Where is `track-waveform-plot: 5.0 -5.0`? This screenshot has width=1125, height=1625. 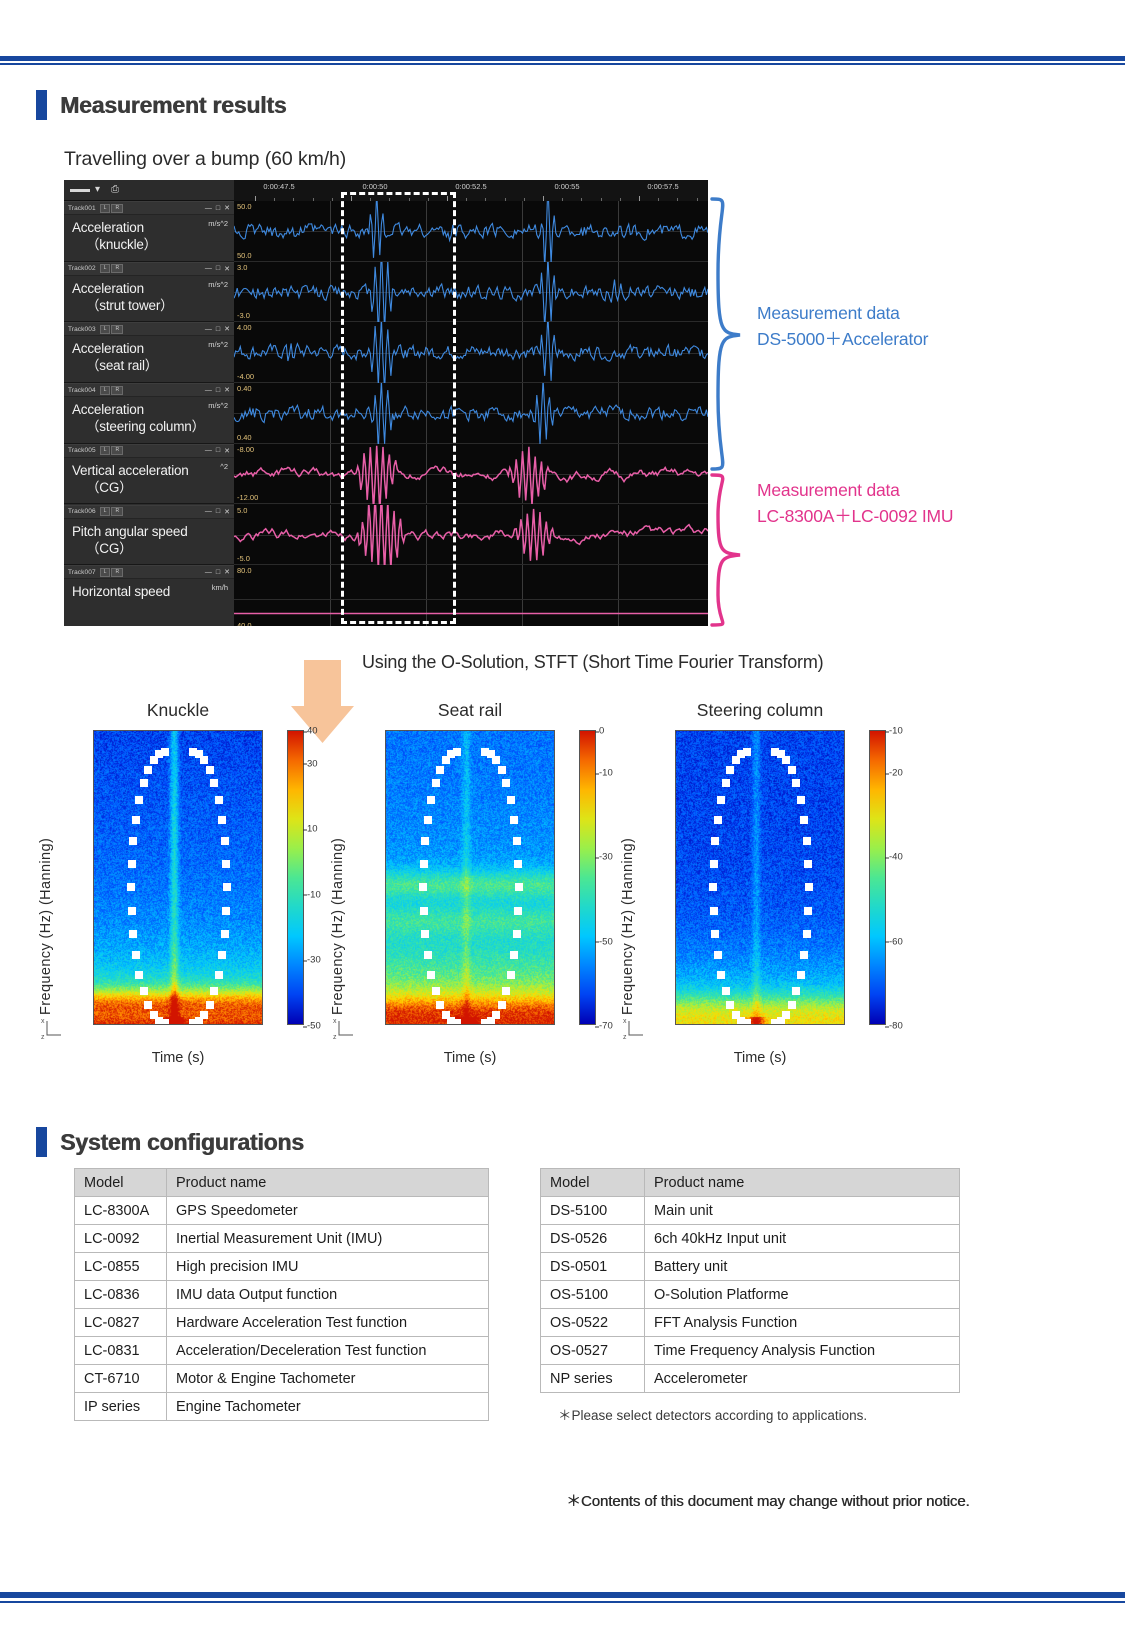
track-waveform-plot: 5.0 -5.0 is located at coordinates (471, 535).